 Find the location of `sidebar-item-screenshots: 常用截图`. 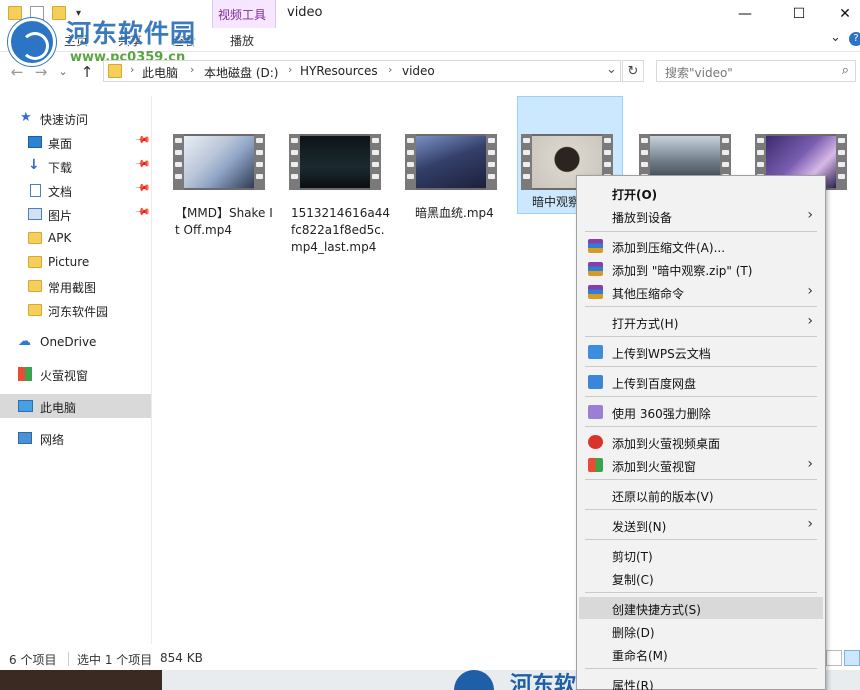

sidebar-item-screenshots: 常用截图 is located at coordinates (75, 286).